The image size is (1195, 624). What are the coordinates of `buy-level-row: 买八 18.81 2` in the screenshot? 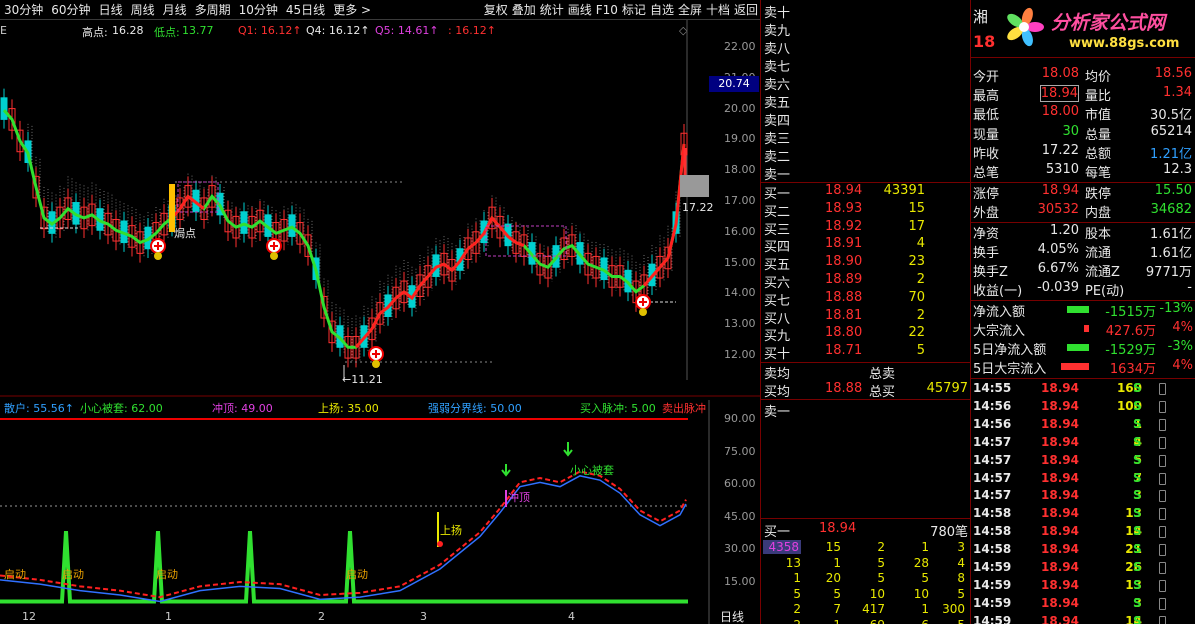 It's located at (866, 317).